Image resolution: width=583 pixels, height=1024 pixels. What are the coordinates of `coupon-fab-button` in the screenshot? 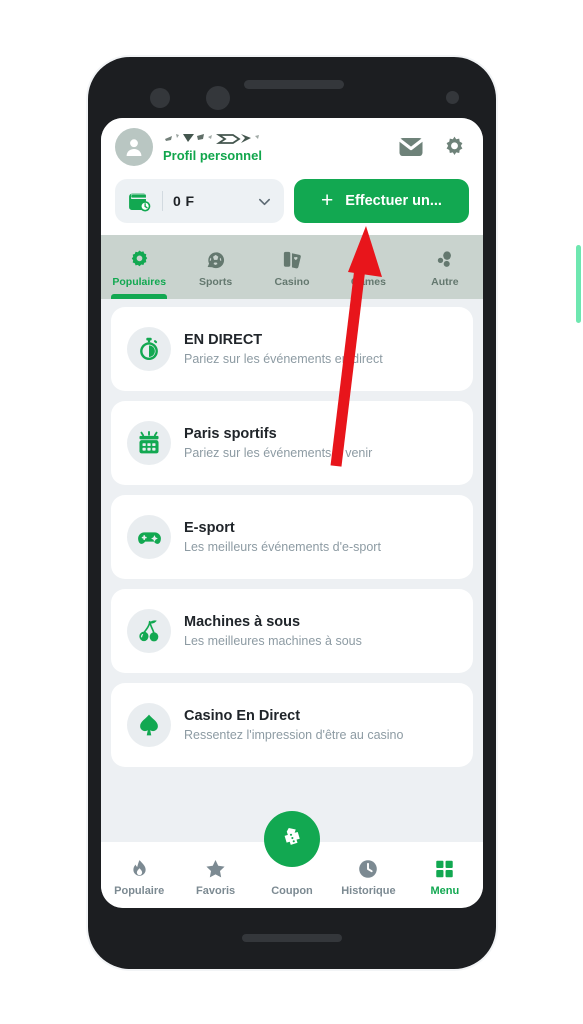 It's located at (292, 839).